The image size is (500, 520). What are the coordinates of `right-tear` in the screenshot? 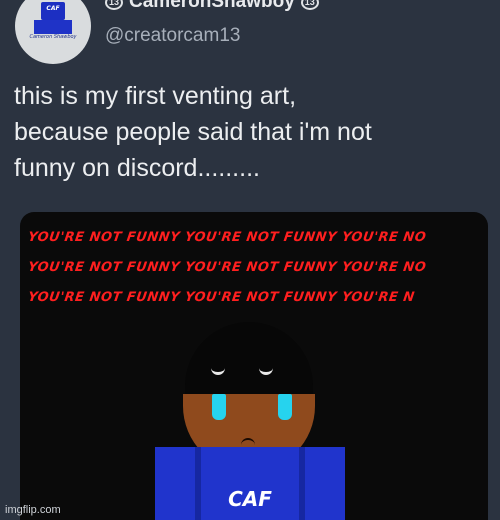 It's located at (285, 407).